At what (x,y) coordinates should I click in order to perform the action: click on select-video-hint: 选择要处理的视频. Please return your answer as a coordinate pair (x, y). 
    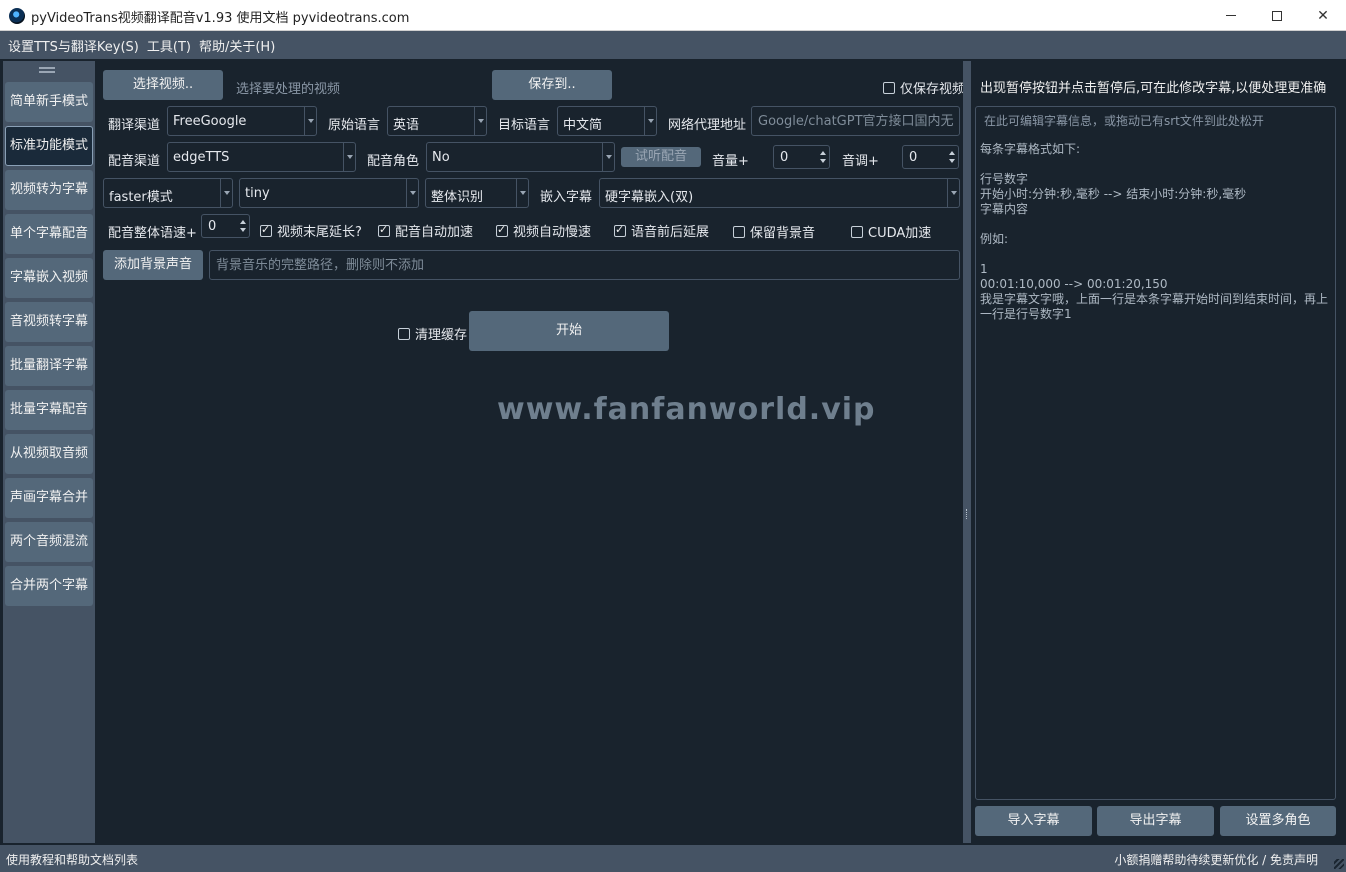
    Looking at the image, I should click on (288, 89).